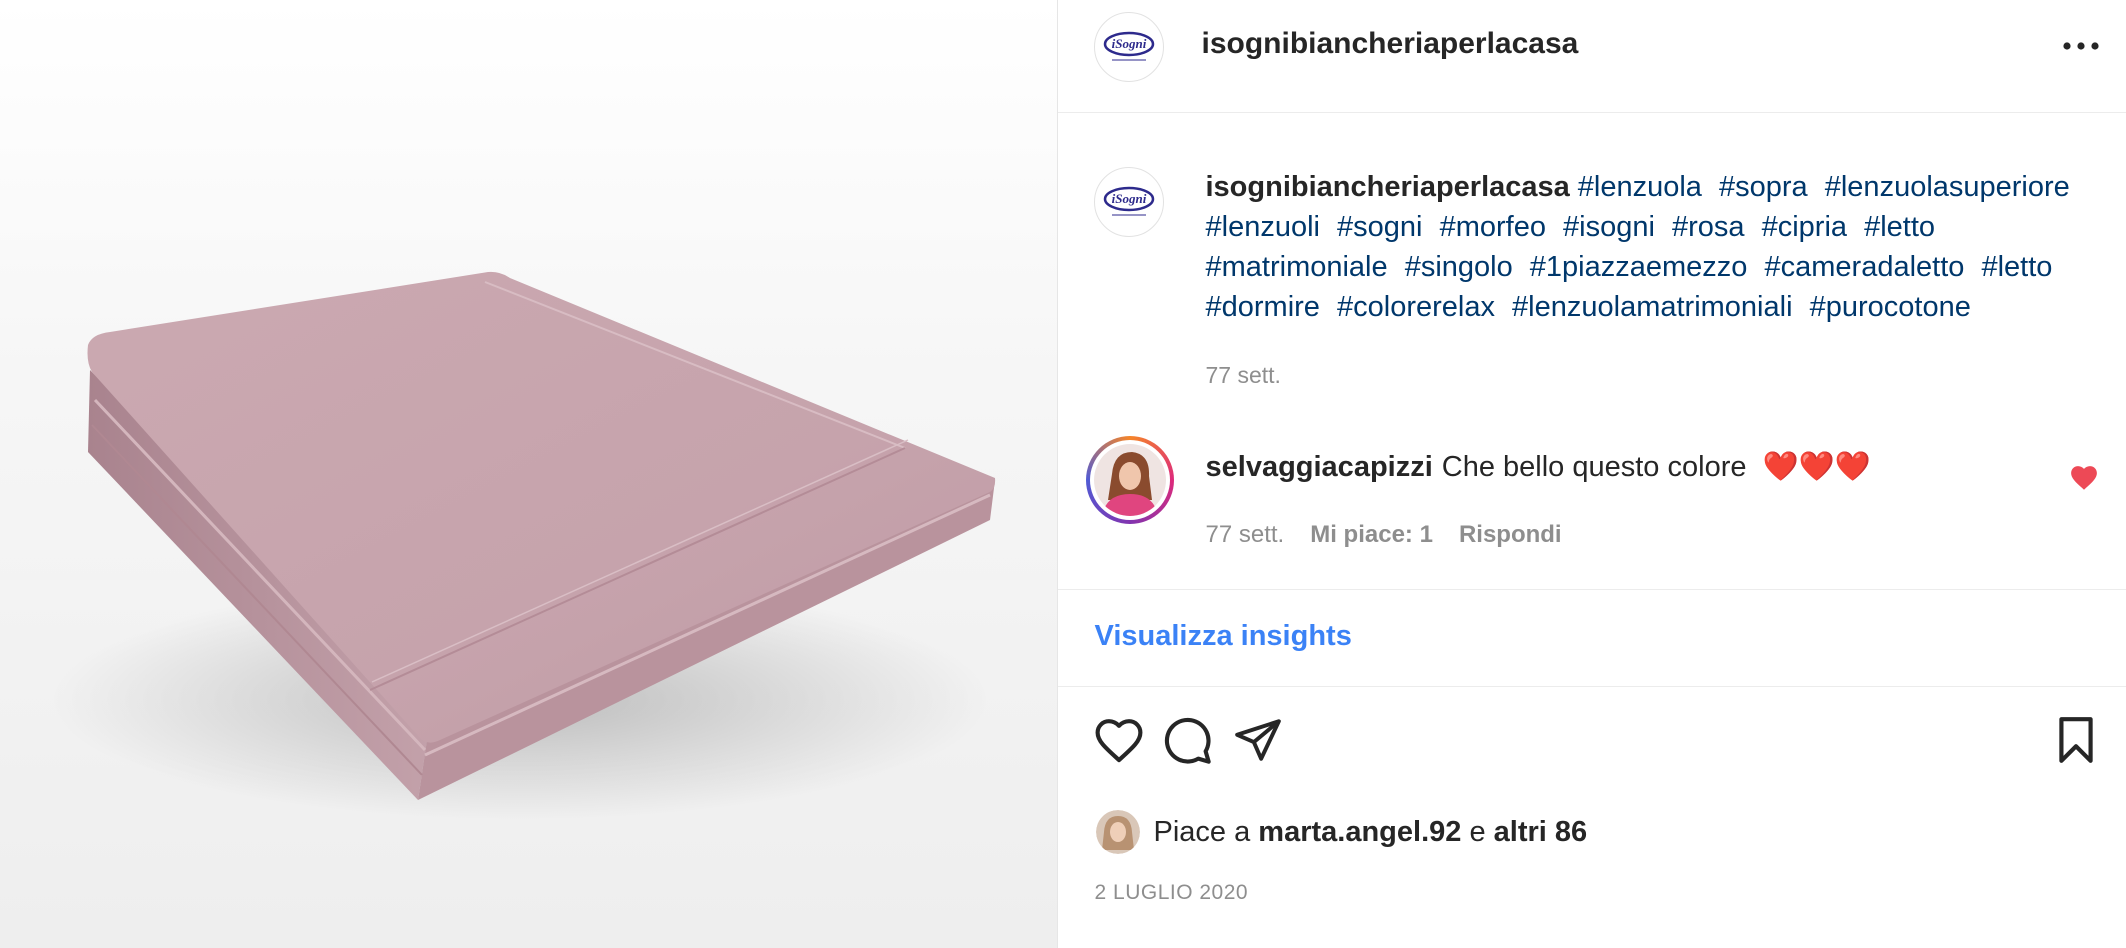 This screenshot has width=2126, height=948. I want to click on heart-outline-icon, so click(1118, 741).